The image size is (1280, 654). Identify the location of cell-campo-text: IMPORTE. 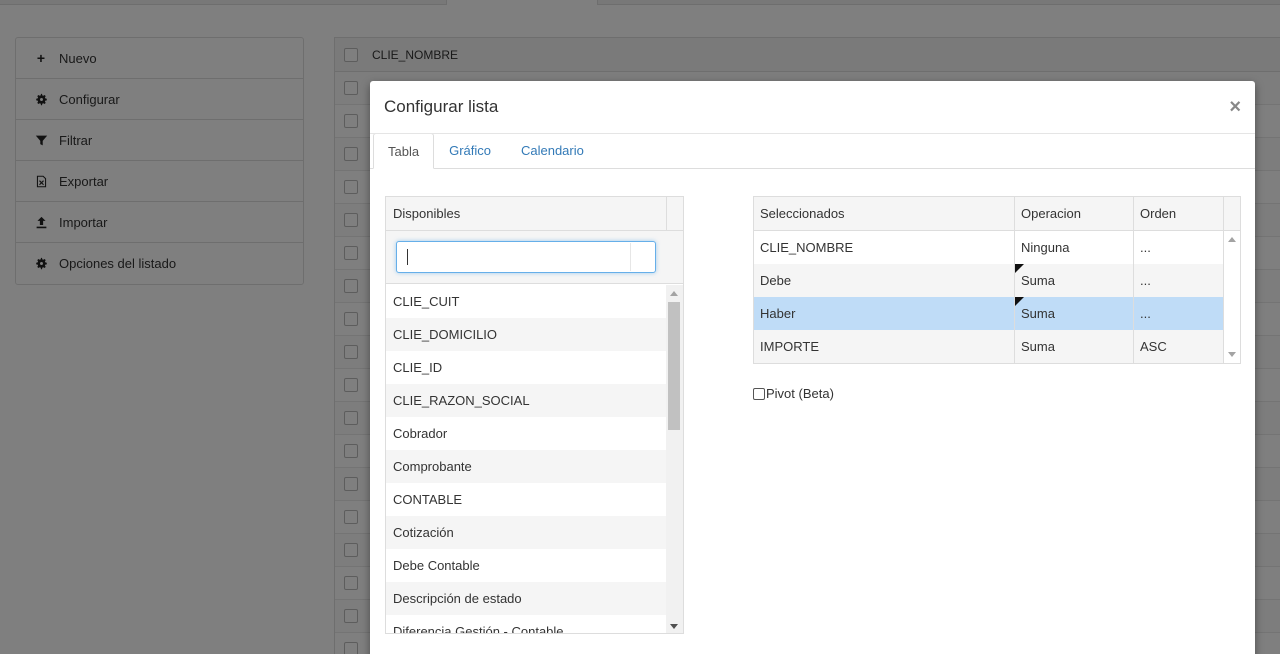
(789, 346).